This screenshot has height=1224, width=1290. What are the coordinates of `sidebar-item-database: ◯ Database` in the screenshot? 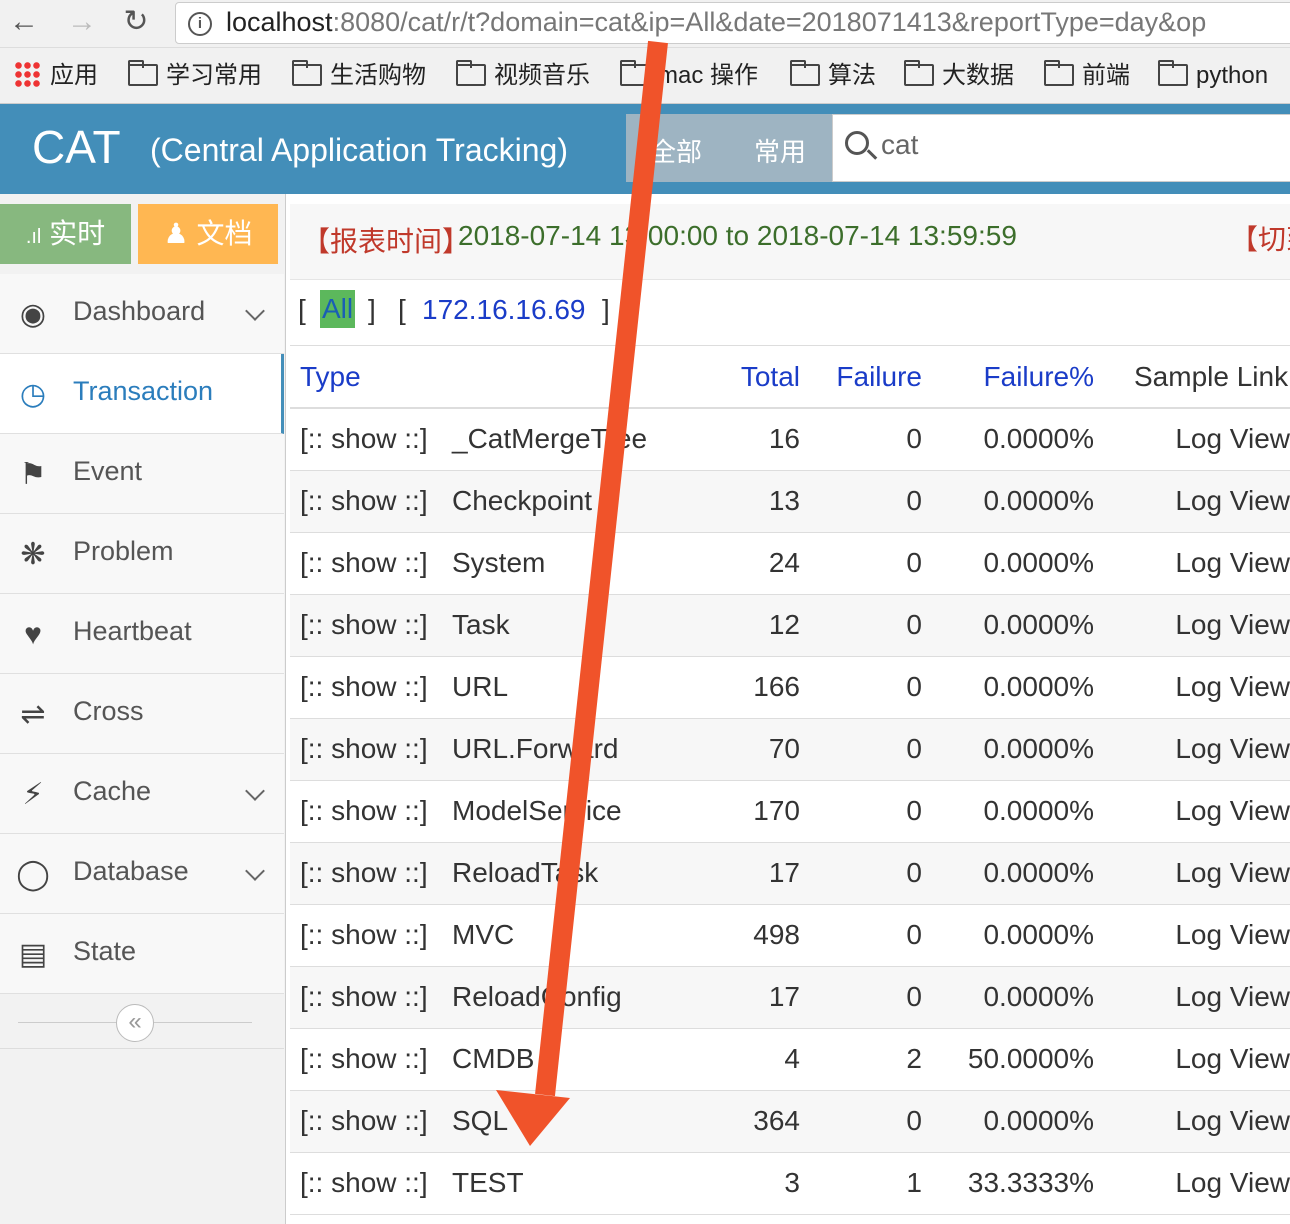 It's located at (142, 874).